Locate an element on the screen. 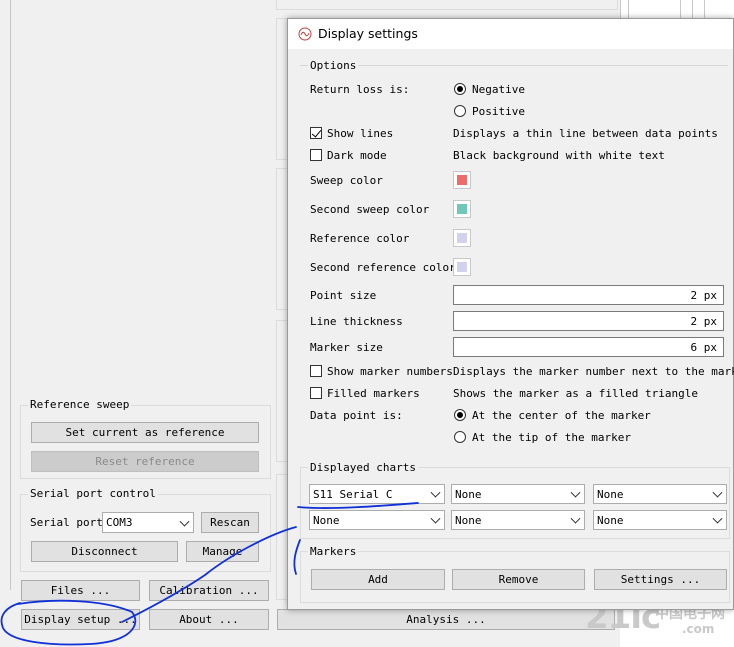 This screenshot has height=647, width=734. annotation-arrow-line is located at coordinates (209, 574).